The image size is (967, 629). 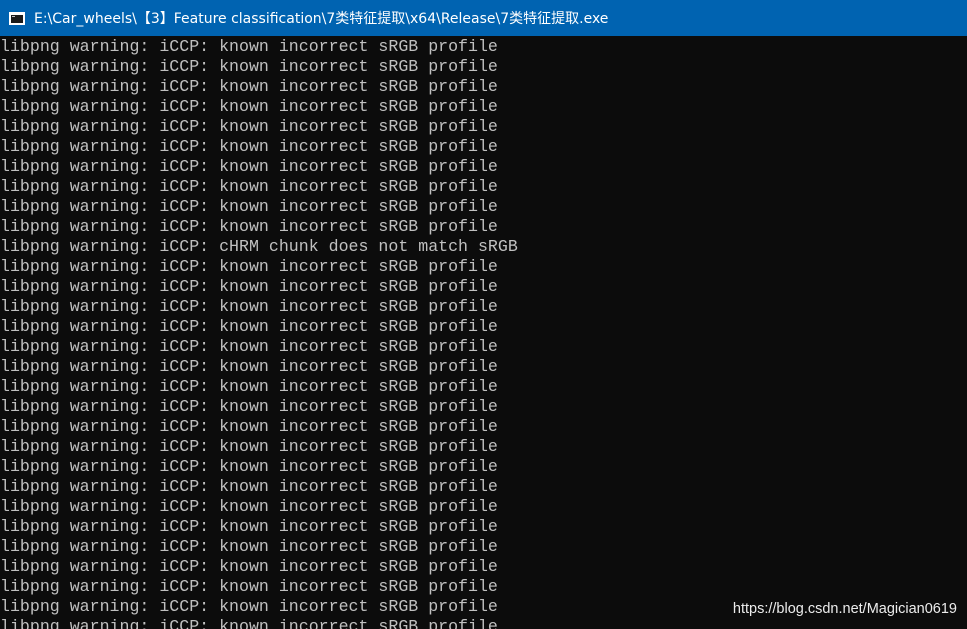 I want to click on console-window-icon, so click(x=17, y=18).